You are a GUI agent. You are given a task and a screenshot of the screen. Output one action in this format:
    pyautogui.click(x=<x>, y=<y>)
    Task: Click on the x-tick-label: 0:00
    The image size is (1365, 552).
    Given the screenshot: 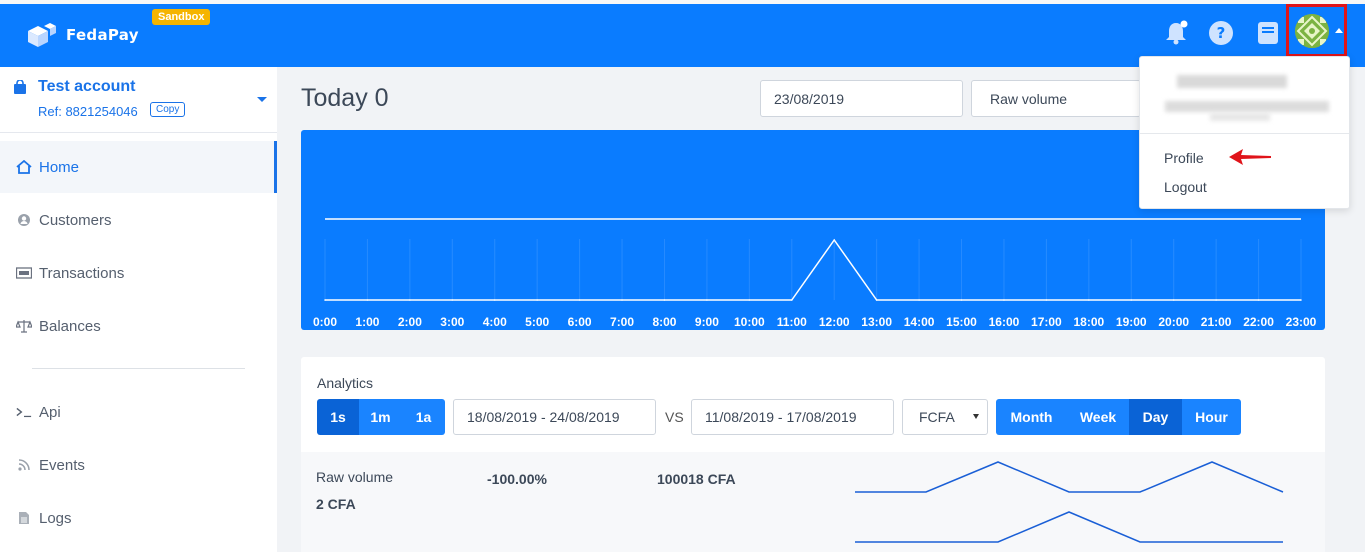 What is the action you would take?
    pyautogui.click(x=325, y=322)
    